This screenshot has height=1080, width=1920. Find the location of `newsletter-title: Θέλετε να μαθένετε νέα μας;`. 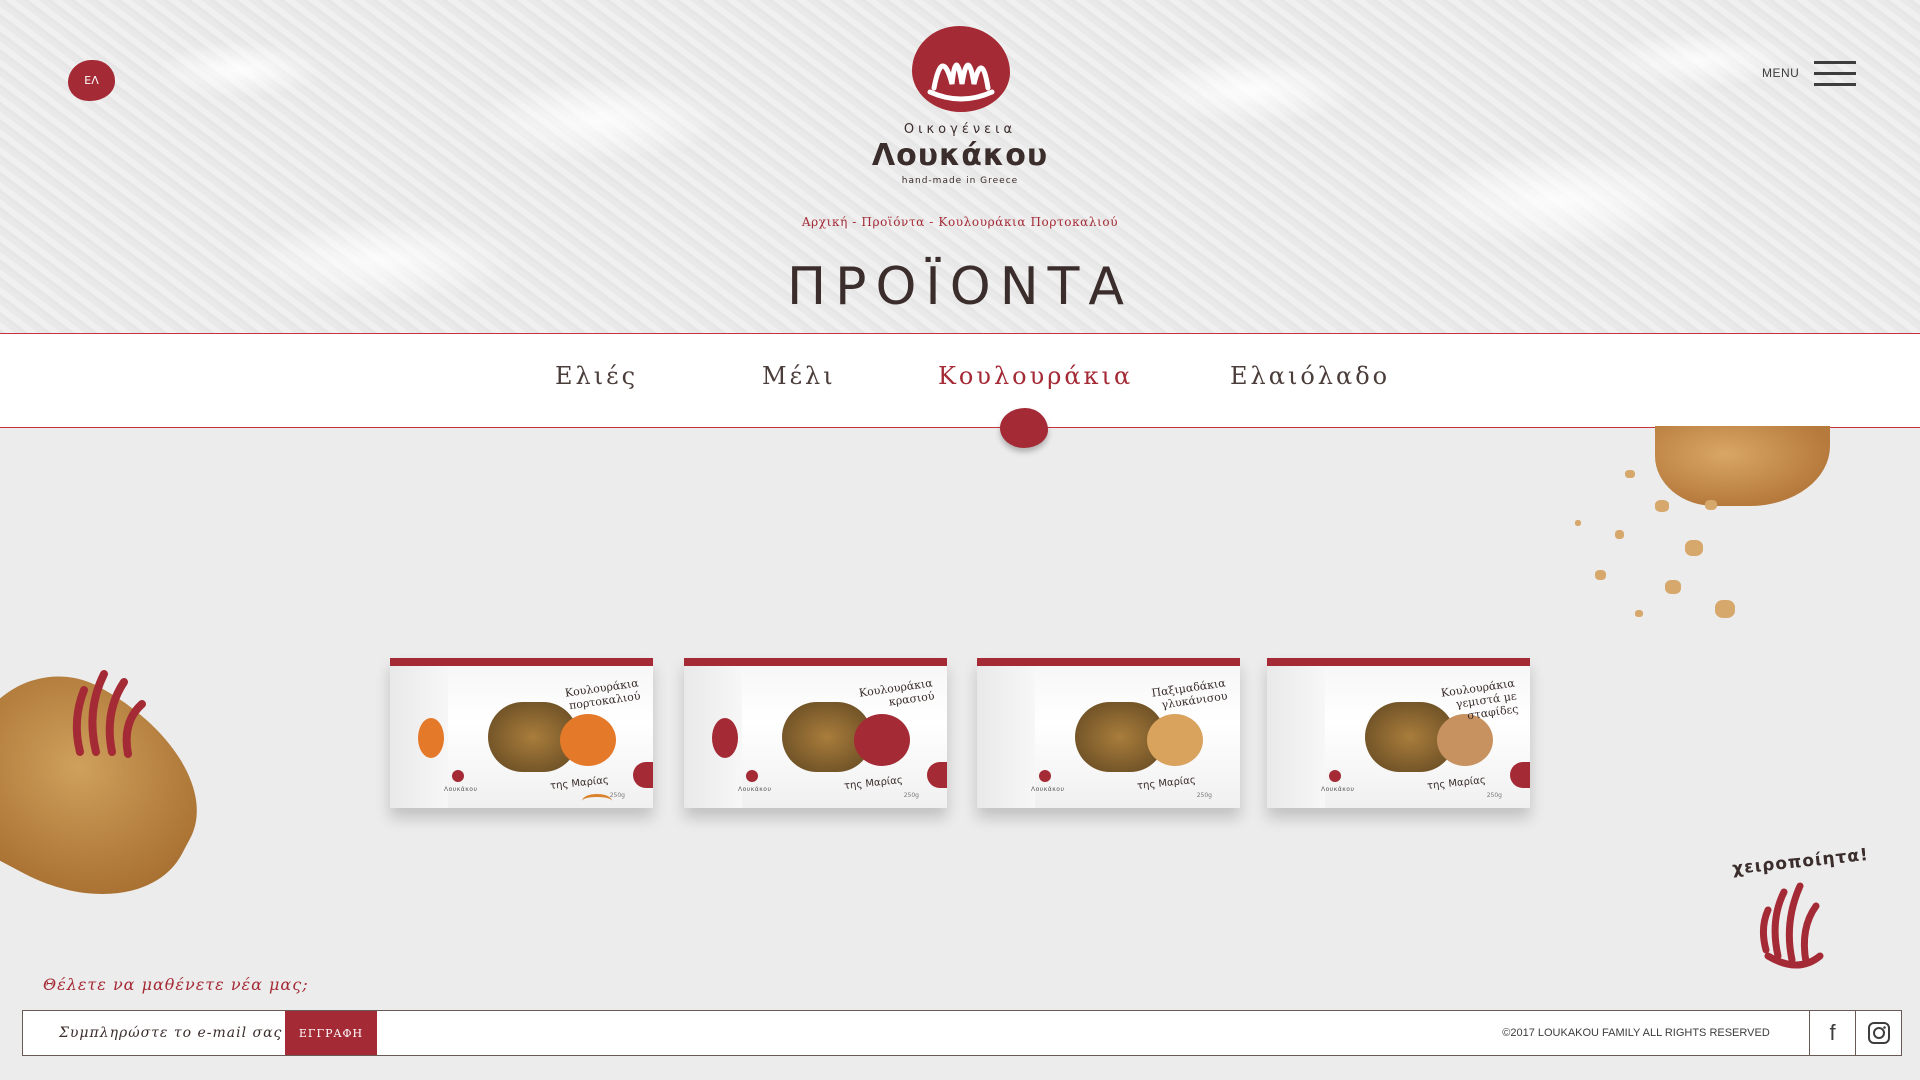

newsletter-title: Θέλετε να μαθένετε νέα μας; is located at coordinates (176, 984).